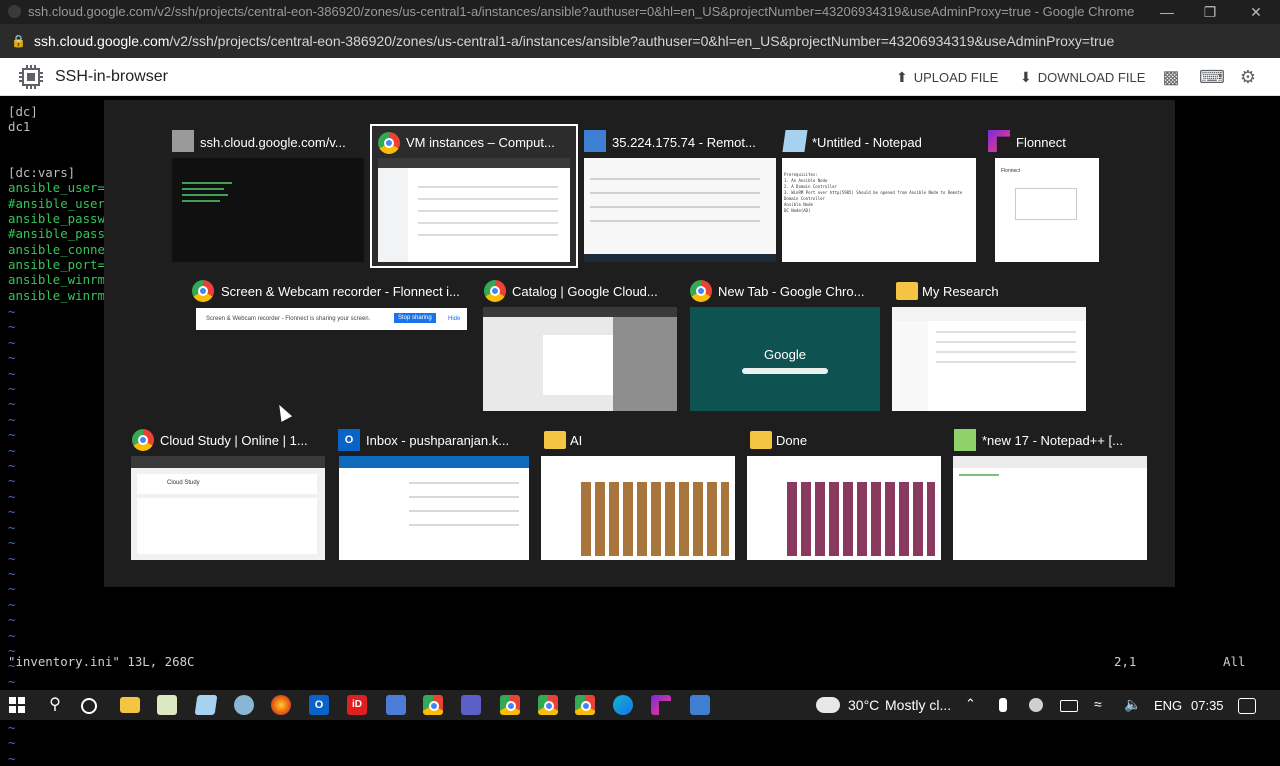 The image size is (1280, 766). I want to click on outlook-taskbar-icon: O, so click(319, 705).